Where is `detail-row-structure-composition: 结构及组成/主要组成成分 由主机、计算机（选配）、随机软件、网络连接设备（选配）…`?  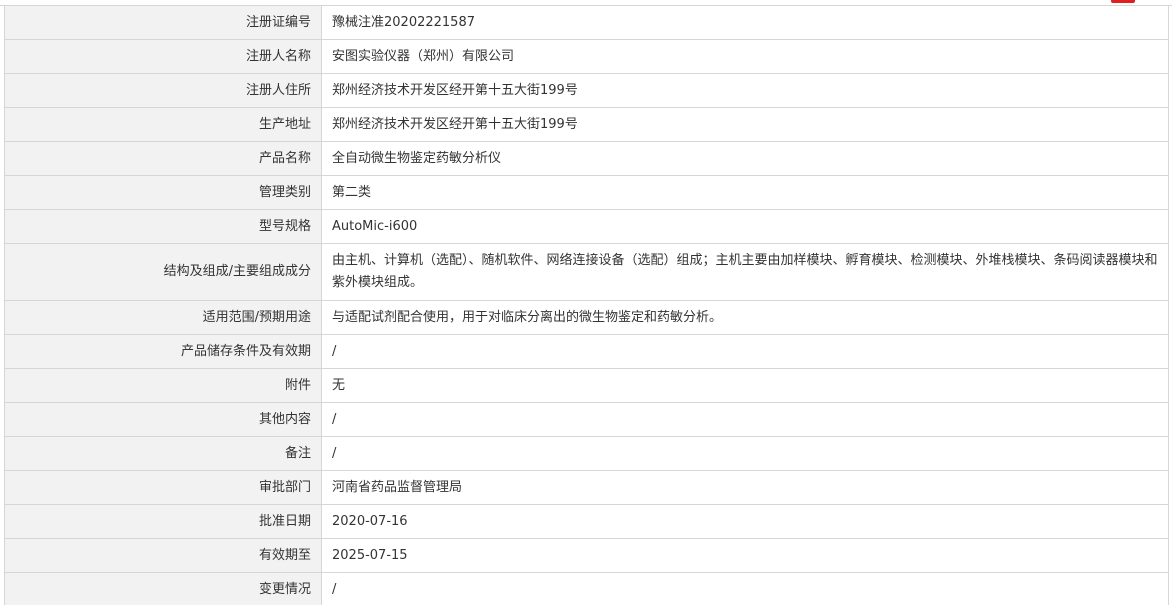 detail-row-structure-composition: 结构及组成/主要组成成分 由主机、计算机（选配）、随机软件、网络连接设备（选配）… is located at coordinates (586, 272).